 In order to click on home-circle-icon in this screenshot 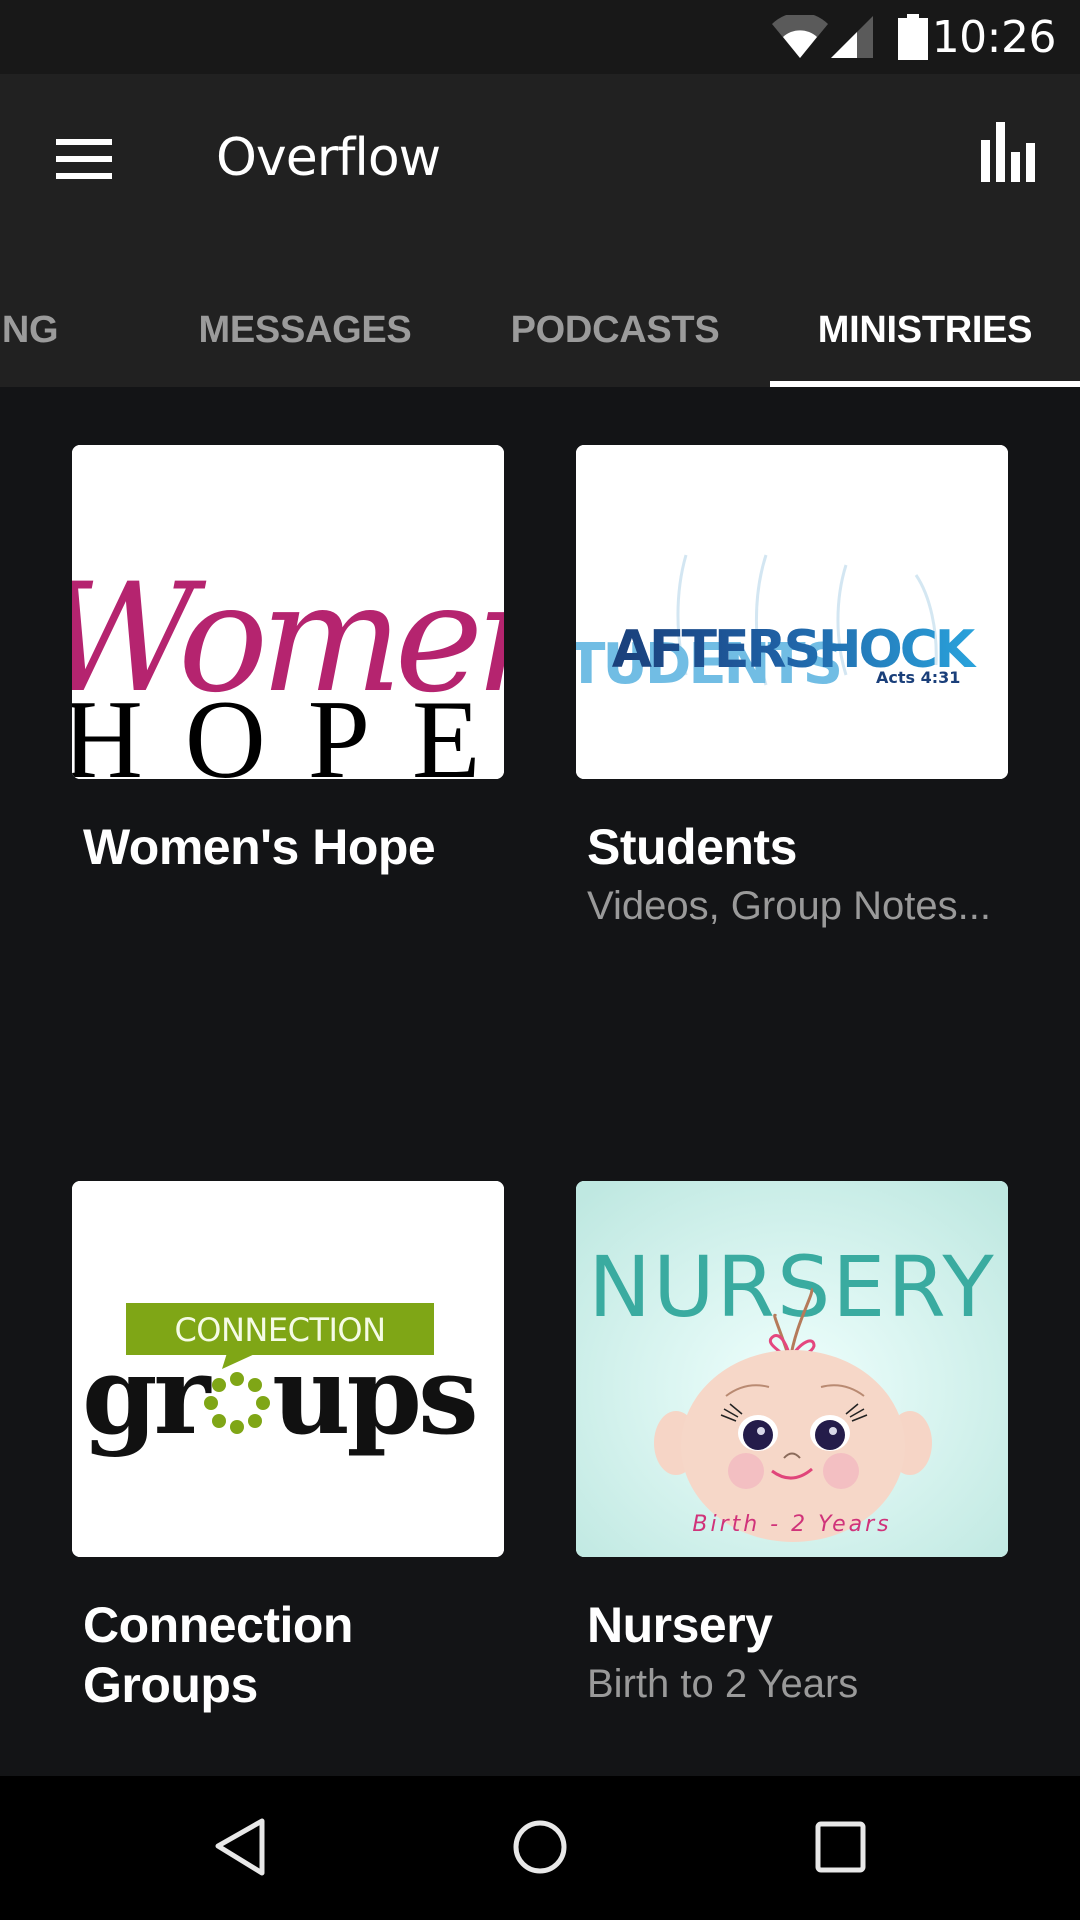, I will do `click(540, 1846)`.